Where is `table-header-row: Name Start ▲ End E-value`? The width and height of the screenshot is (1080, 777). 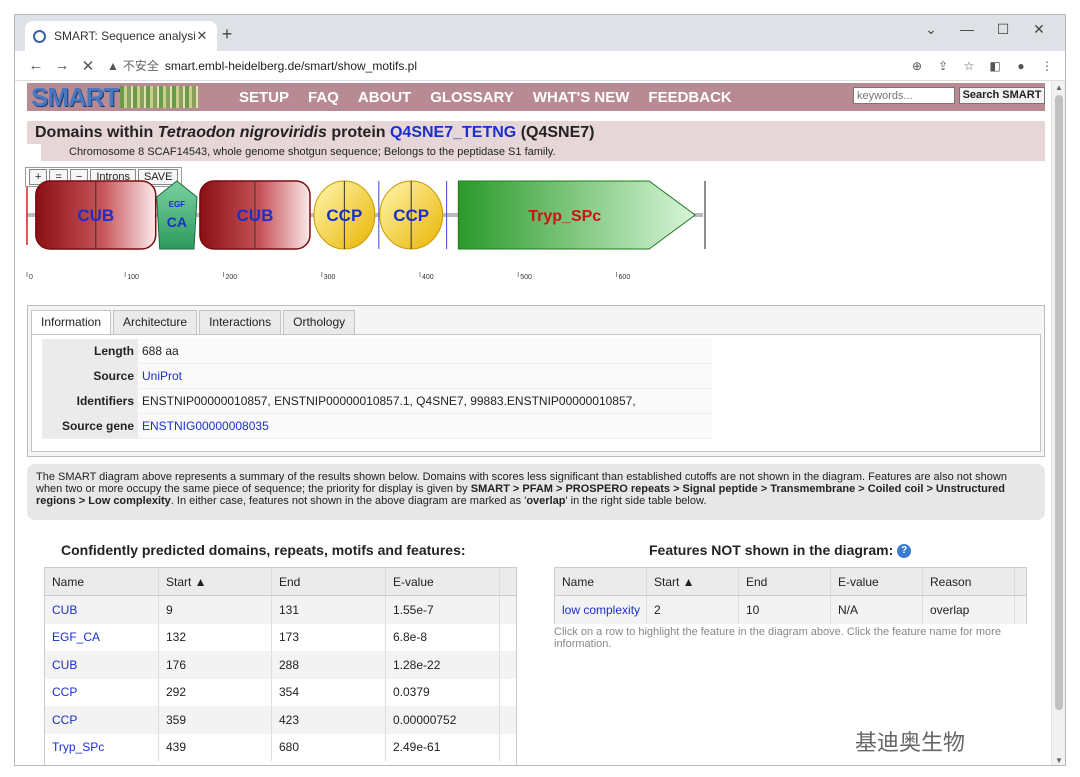
table-header-row: Name Start ▲ End E-value is located at coordinates (280, 582).